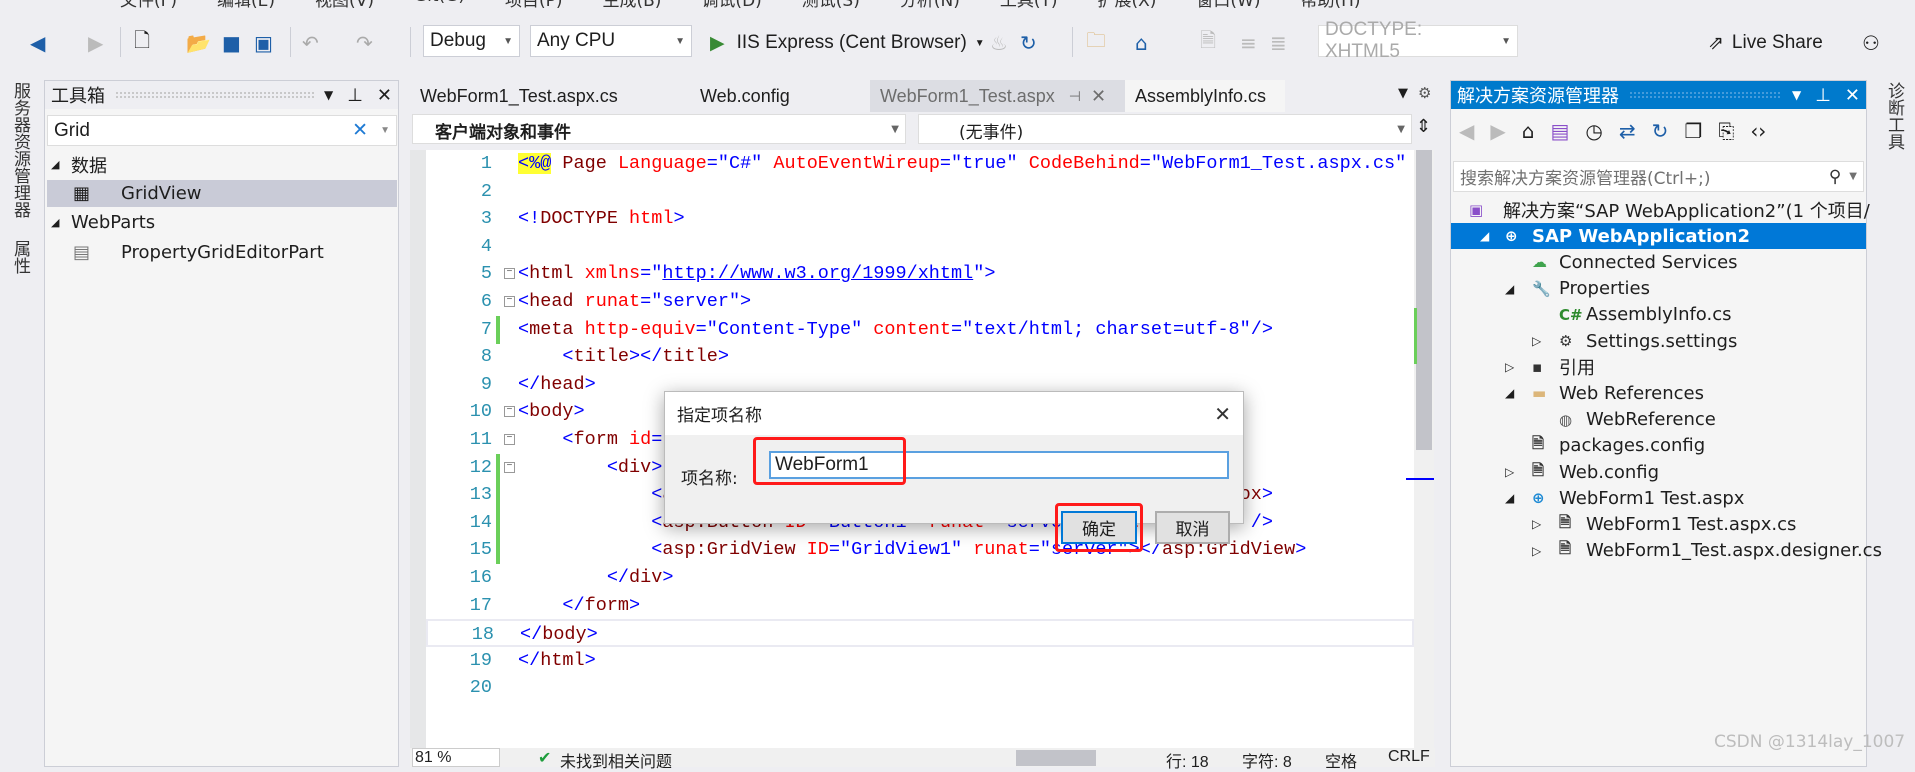 Image resolution: width=1915 pixels, height=772 pixels. What do you see at coordinates (1141, 43) in the screenshot?
I see `browser-home-icon: ⌂` at bounding box center [1141, 43].